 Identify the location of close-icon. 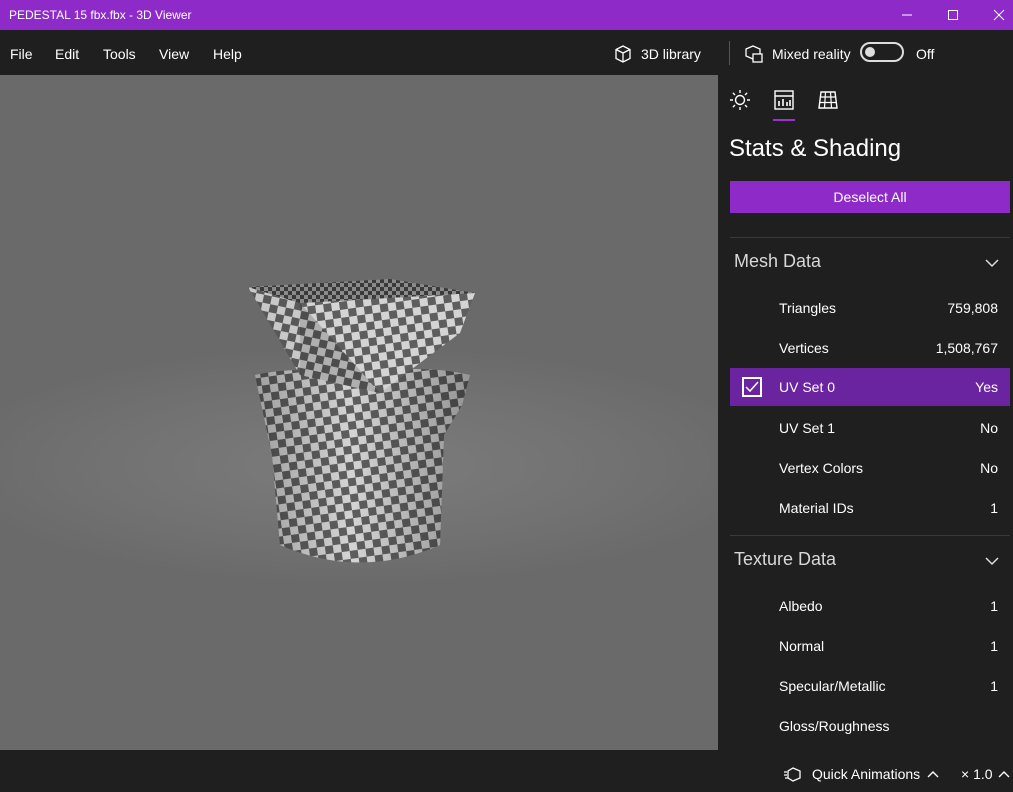
(999, 15).